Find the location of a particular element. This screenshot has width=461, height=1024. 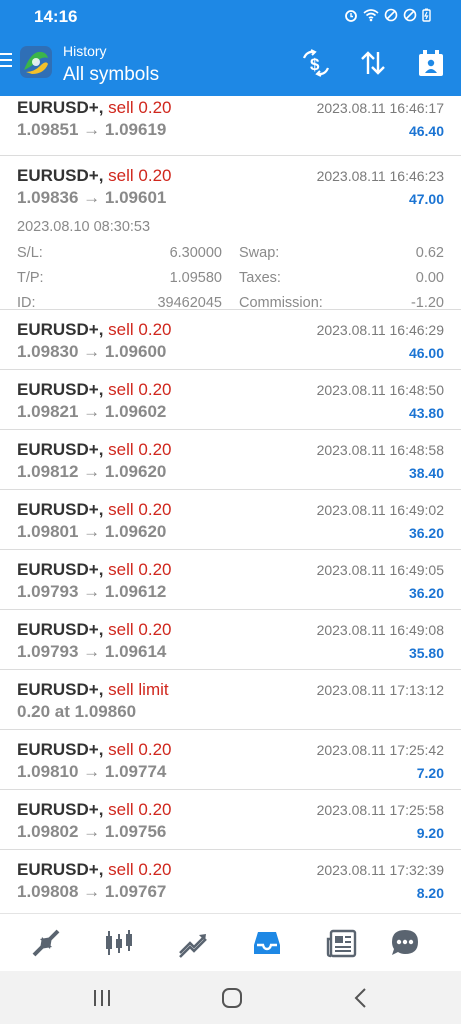

system-nav-bar is located at coordinates (230, 997).